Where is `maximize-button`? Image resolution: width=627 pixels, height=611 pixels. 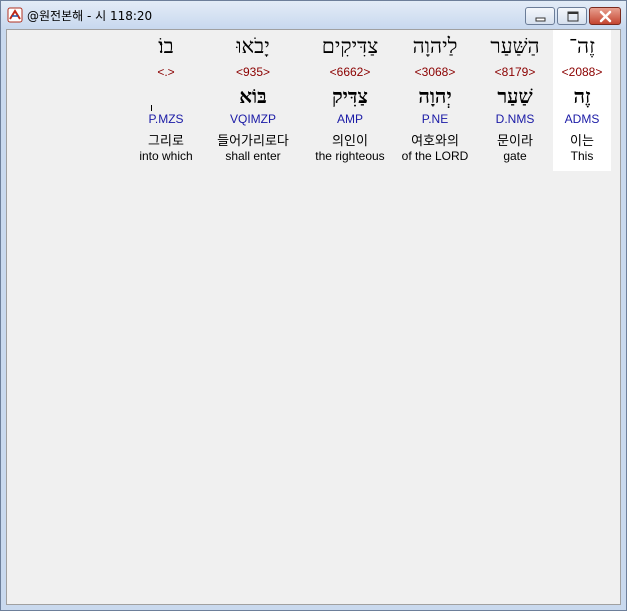
maximize-button is located at coordinates (572, 16).